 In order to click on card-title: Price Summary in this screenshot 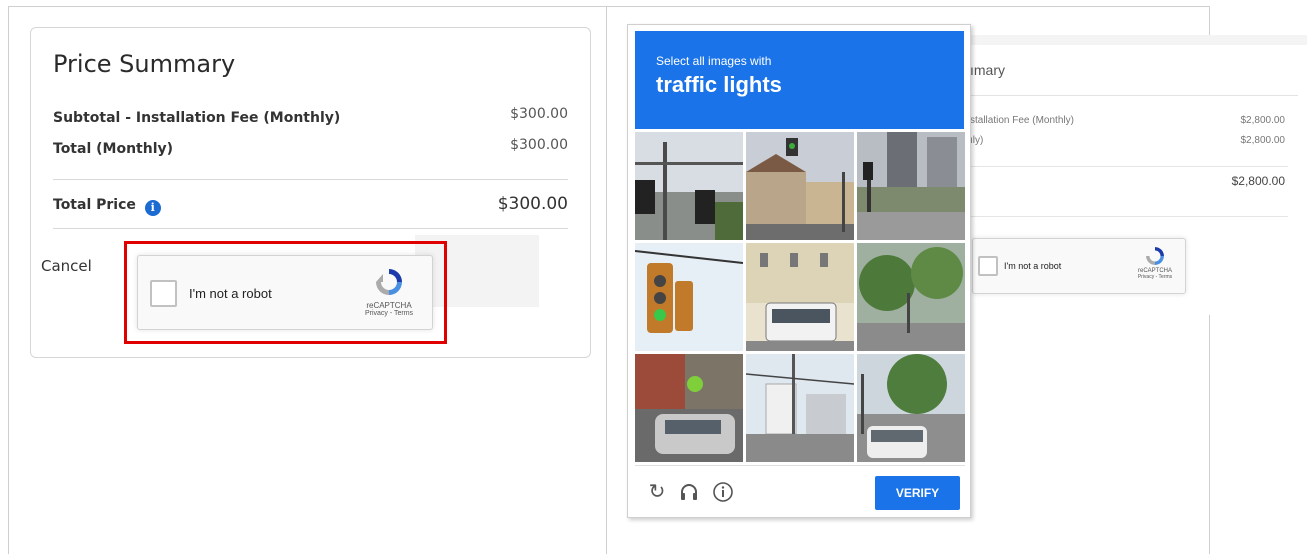, I will do `click(144, 64)`.